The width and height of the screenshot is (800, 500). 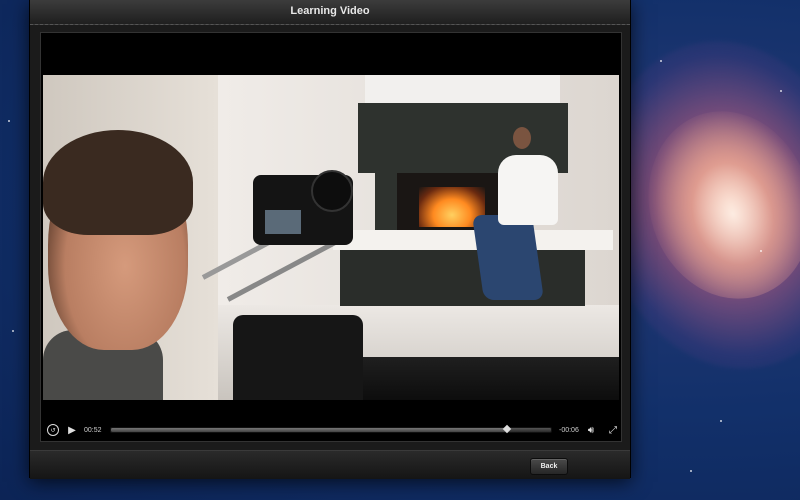 I want to click on fullscreen-icon: ⤢, so click(x=613, y=430).